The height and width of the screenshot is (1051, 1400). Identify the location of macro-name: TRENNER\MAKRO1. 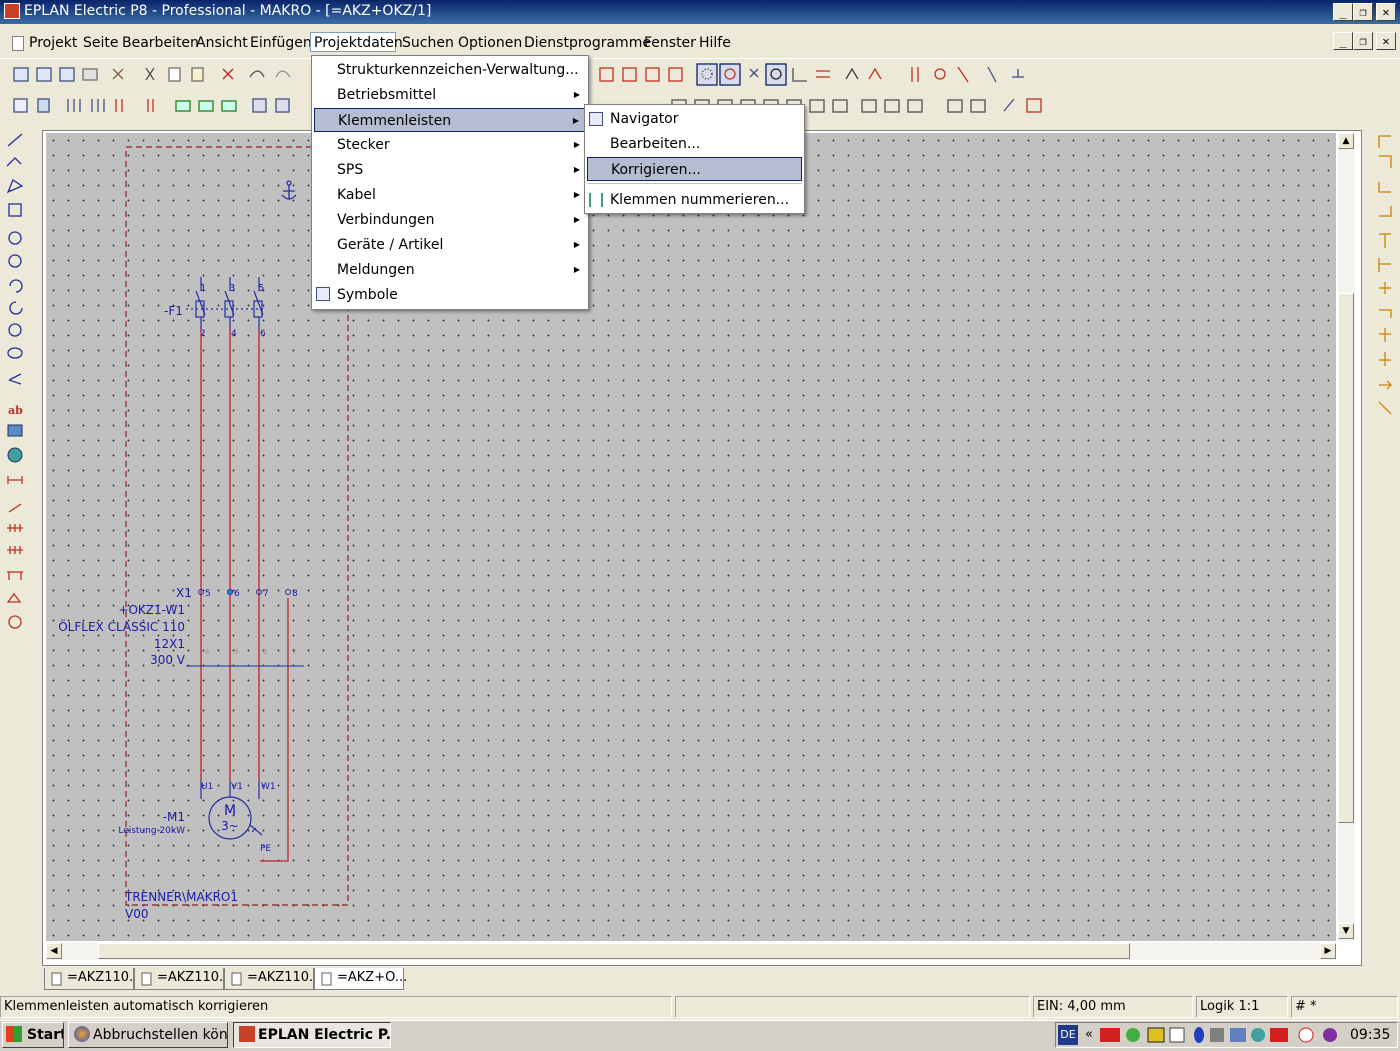
(181, 897).